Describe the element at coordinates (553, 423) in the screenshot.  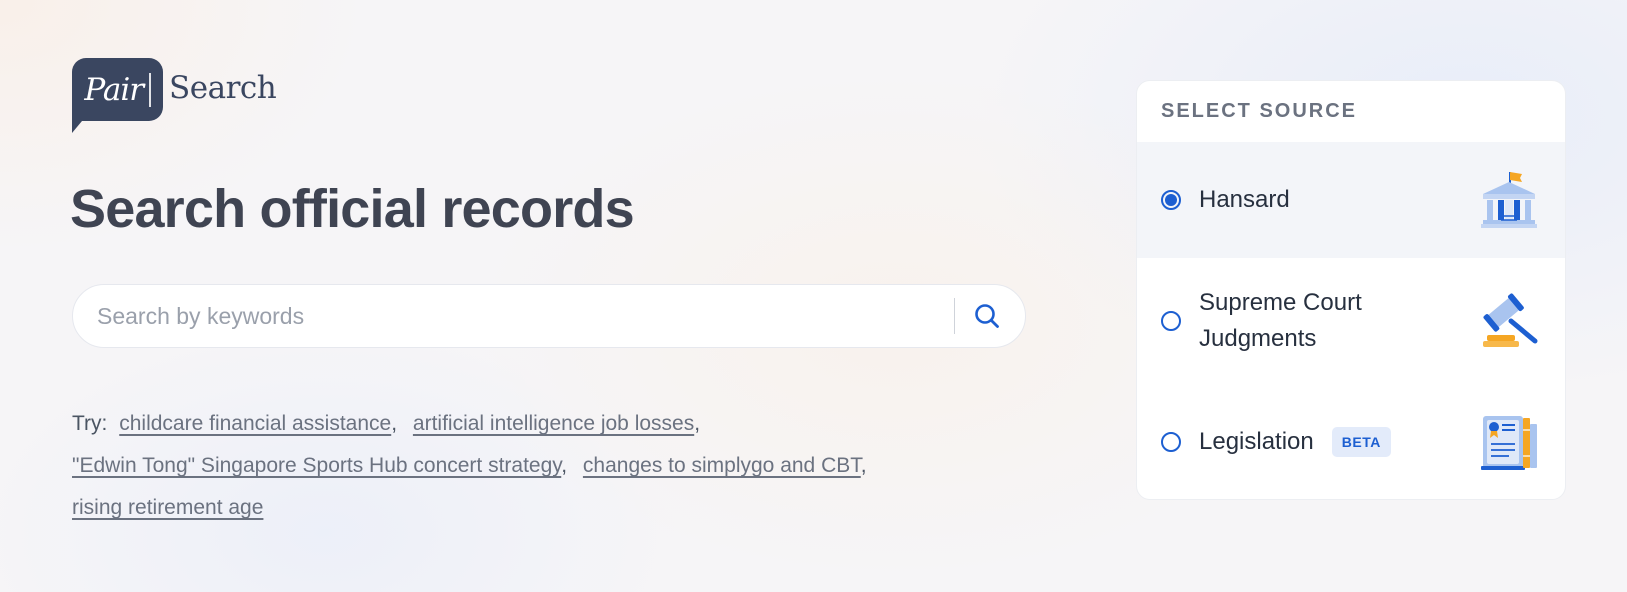
I see `suggestion-link: artificial intelligence job losses` at that location.